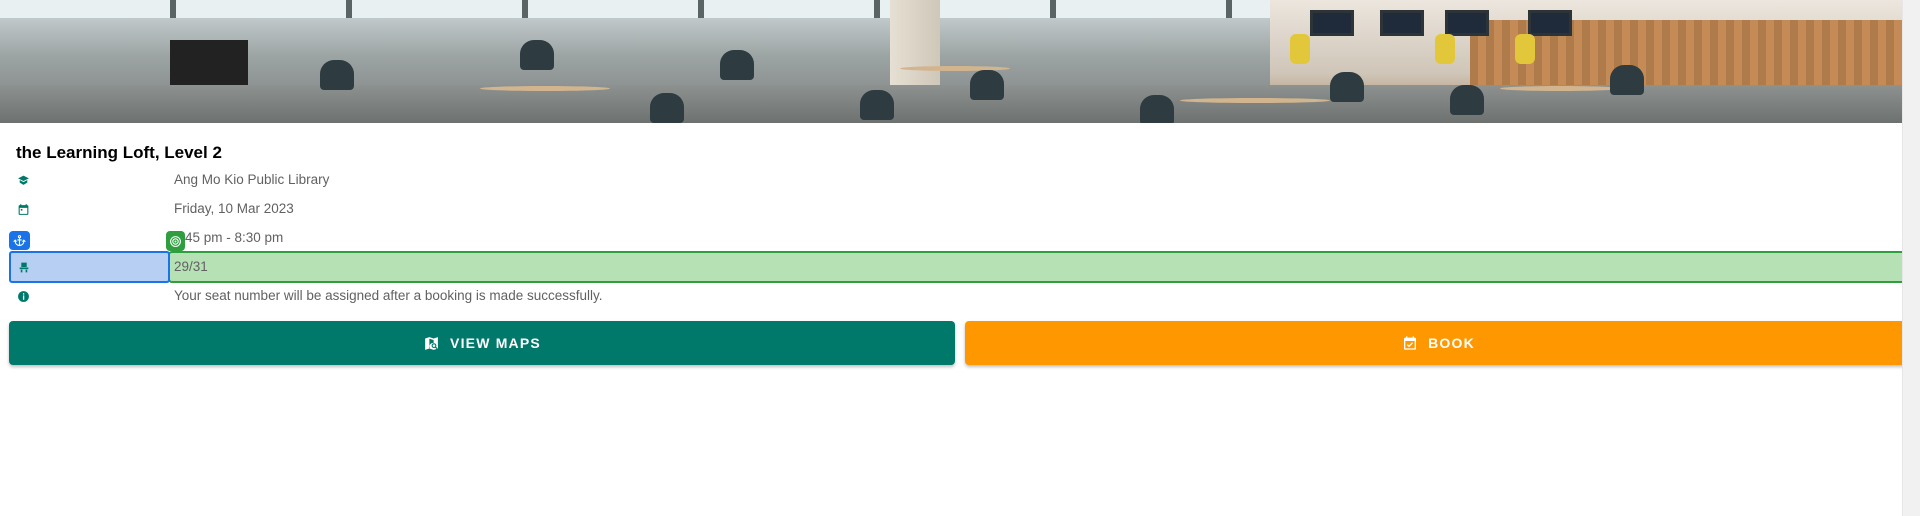 This screenshot has width=1920, height=516. Describe the element at coordinates (175, 241) in the screenshot. I see `target-icon` at that location.